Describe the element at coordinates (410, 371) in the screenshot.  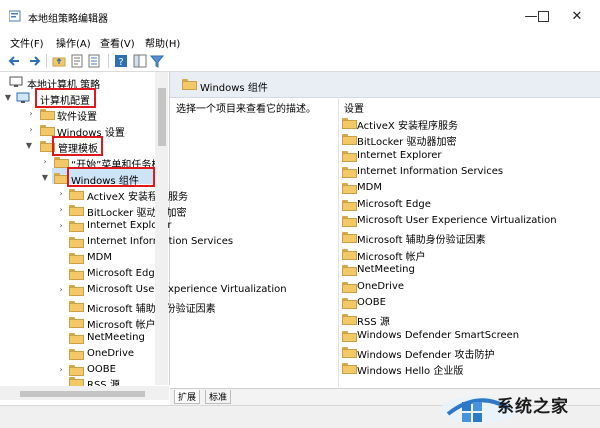
I see `list-item-label: Windows Hello 企业版` at that location.